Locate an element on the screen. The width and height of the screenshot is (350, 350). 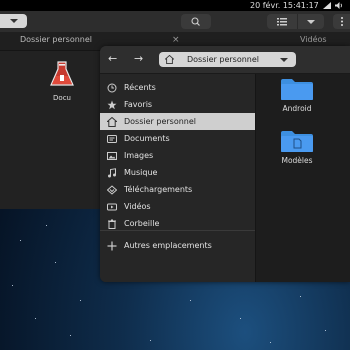
kebab-menu-icon is located at coordinates (342, 21).